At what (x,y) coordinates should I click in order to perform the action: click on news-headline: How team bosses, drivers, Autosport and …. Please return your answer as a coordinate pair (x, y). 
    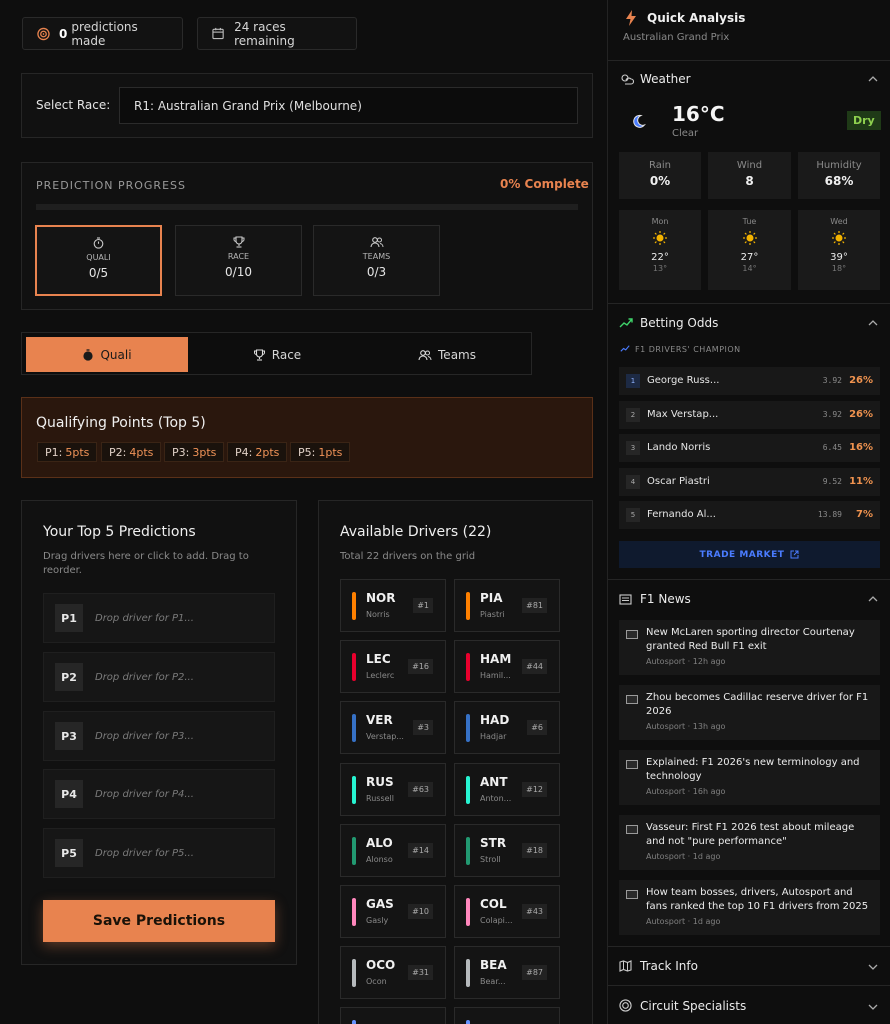
    Looking at the image, I should click on (757, 899).